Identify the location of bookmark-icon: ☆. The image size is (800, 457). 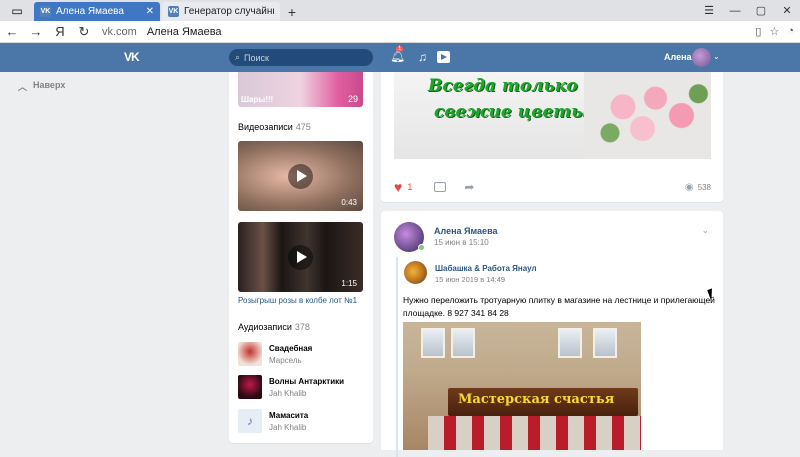
(774, 31).